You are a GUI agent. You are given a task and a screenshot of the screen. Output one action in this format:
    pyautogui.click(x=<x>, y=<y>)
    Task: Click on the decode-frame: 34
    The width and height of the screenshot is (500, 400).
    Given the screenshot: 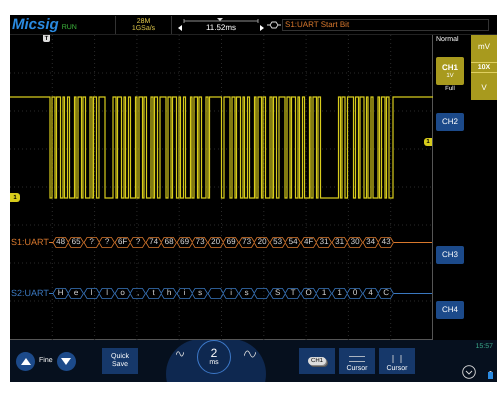 What is the action you would take?
    pyautogui.click(x=370, y=242)
    